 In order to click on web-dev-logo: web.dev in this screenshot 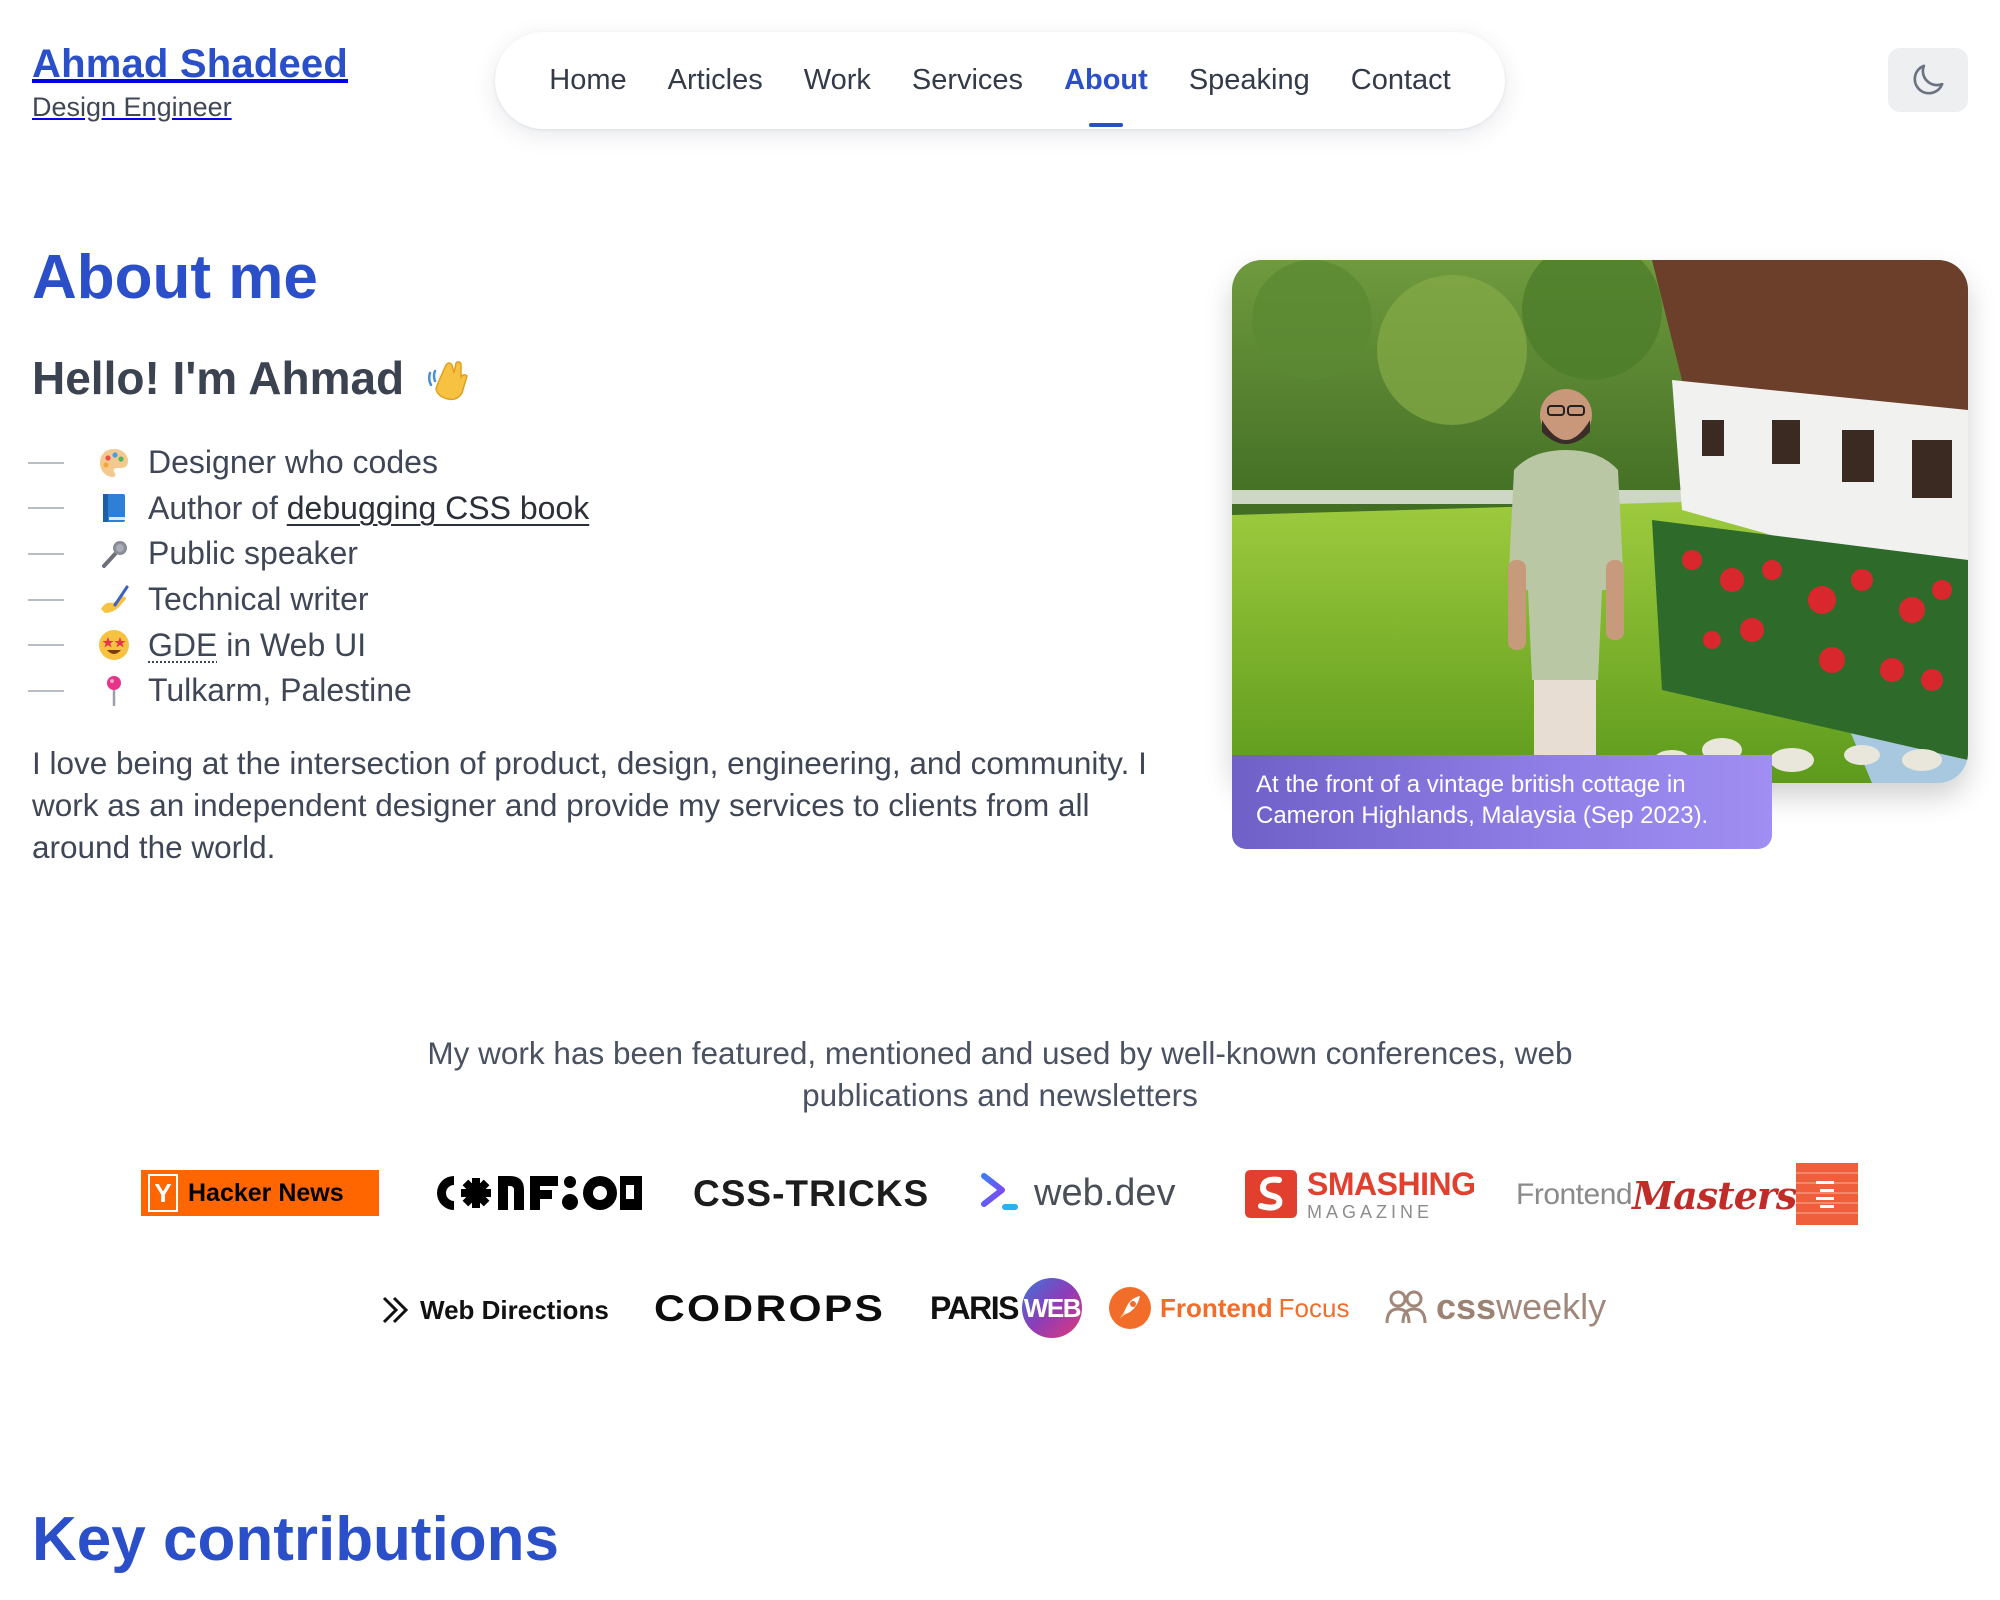, I will do `click(1078, 1193)`.